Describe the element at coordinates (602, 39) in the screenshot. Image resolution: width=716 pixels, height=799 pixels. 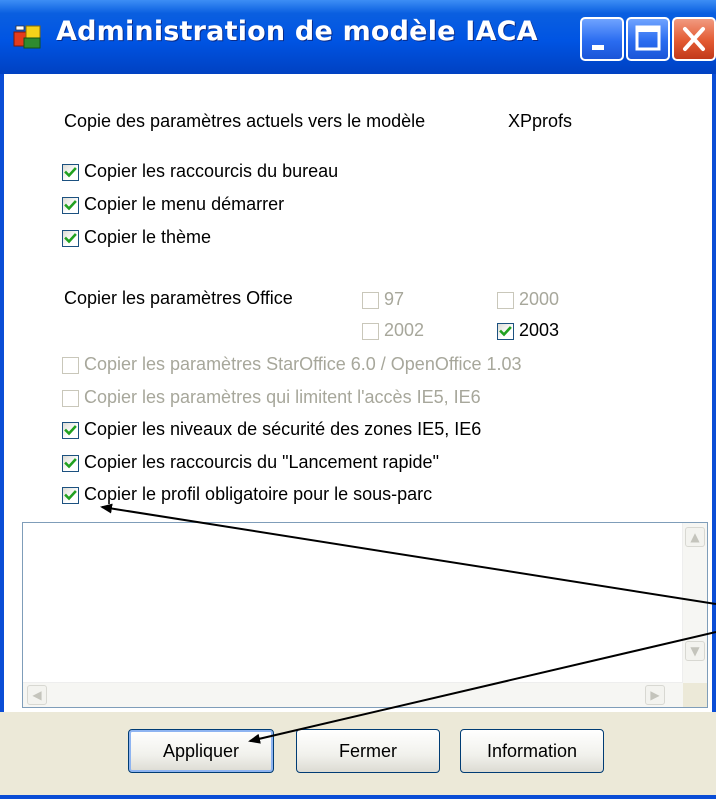
I see `minimize-button` at that location.